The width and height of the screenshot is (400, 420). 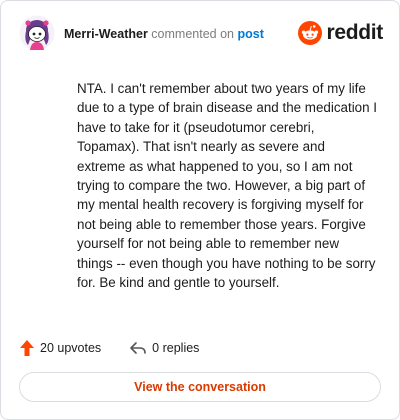 What do you see at coordinates (250, 34) in the screenshot?
I see `post-link: post` at bounding box center [250, 34].